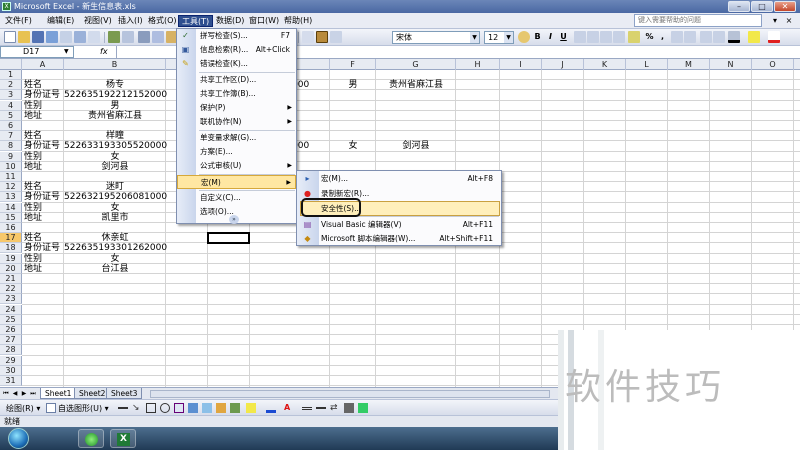 This screenshot has height=450, width=800. Describe the element at coordinates (774, 37) in the screenshot. I see `font-color-icon` at that location.